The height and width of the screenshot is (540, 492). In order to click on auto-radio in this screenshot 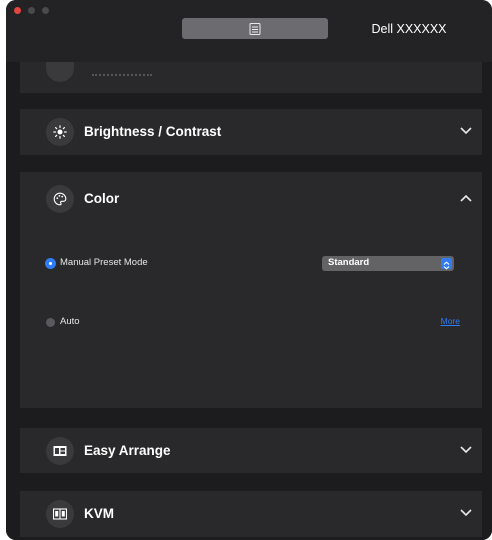, I will do `click(50, 322)`.